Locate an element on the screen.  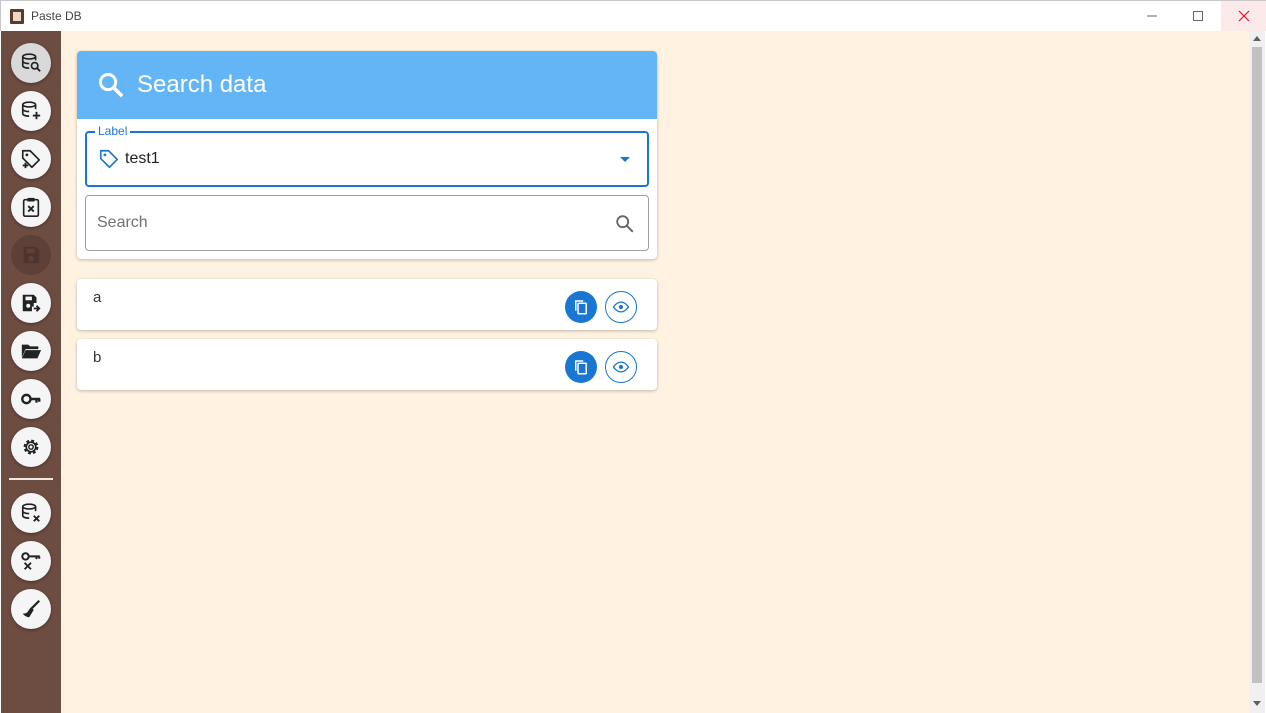
save-export-icon is located at coordinates (31, 303).